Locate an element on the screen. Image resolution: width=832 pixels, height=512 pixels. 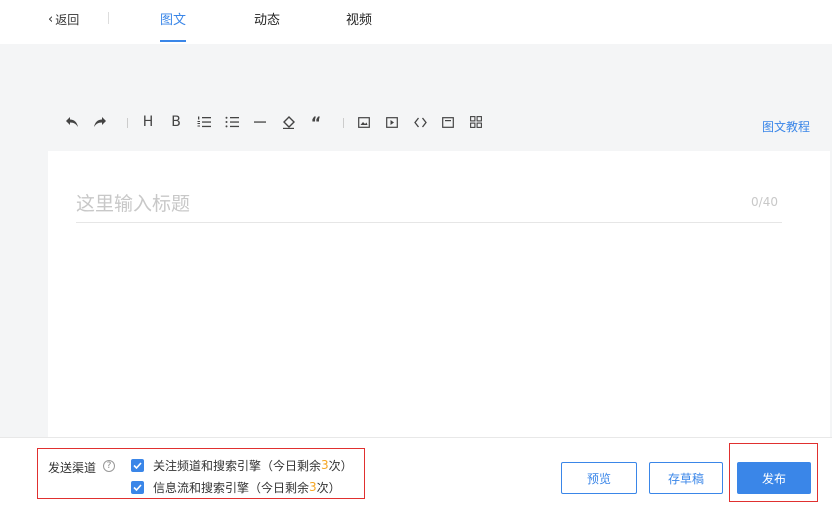
heading-icon: H is located at coordinates (148, 122).